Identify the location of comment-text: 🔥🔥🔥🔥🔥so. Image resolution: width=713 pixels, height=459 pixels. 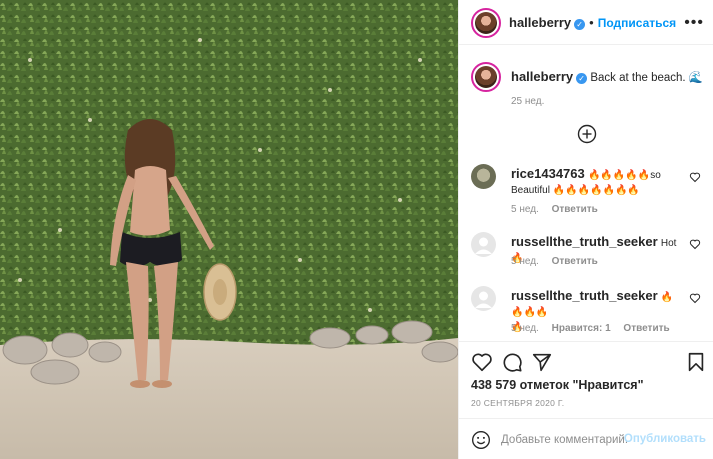
(624, 175).